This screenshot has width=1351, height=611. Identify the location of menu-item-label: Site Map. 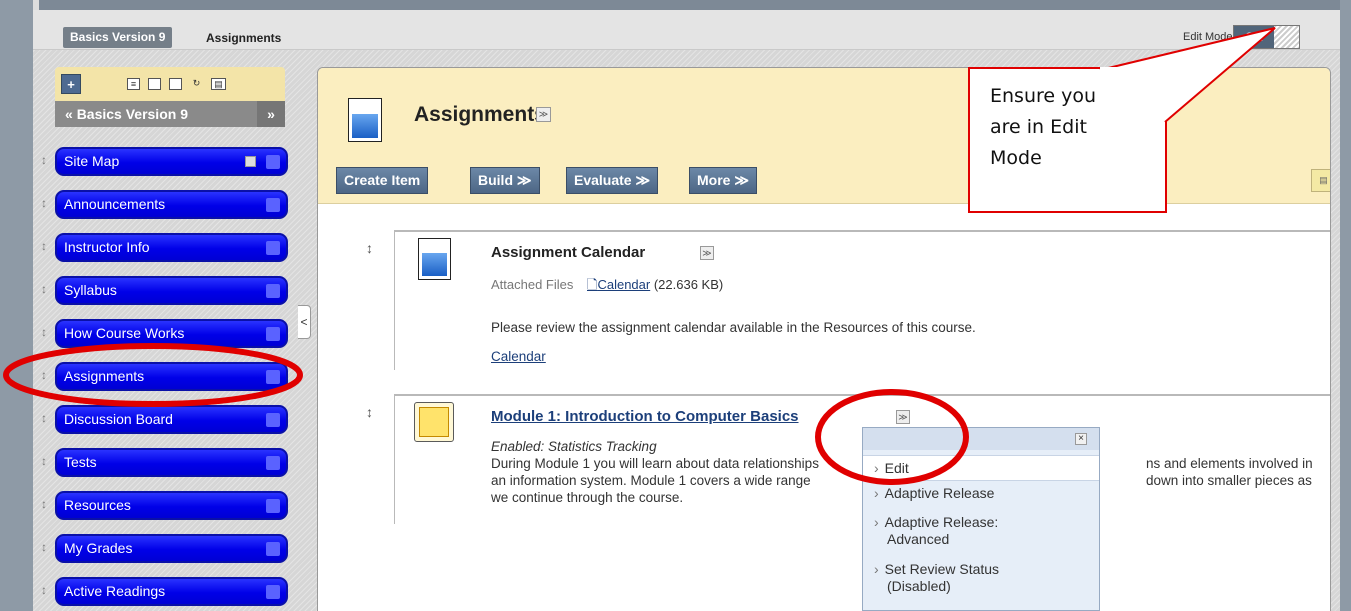
(91, 161).